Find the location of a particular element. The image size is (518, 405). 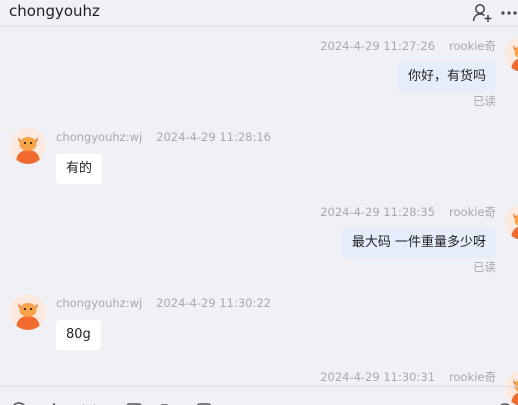

message-bubble: 你好，有货吗 is located at coordinates (446, 77).